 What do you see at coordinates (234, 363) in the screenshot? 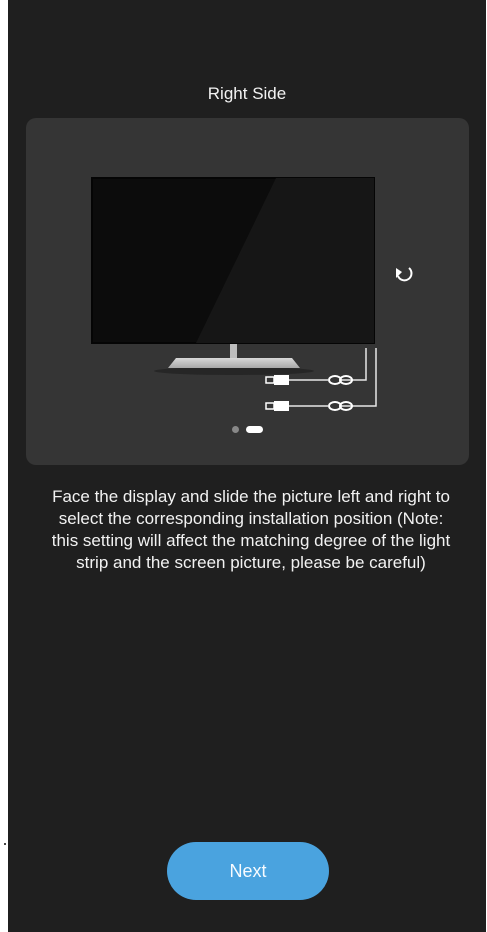
I see `tv-stand-base` at bounding box center [234, 363].